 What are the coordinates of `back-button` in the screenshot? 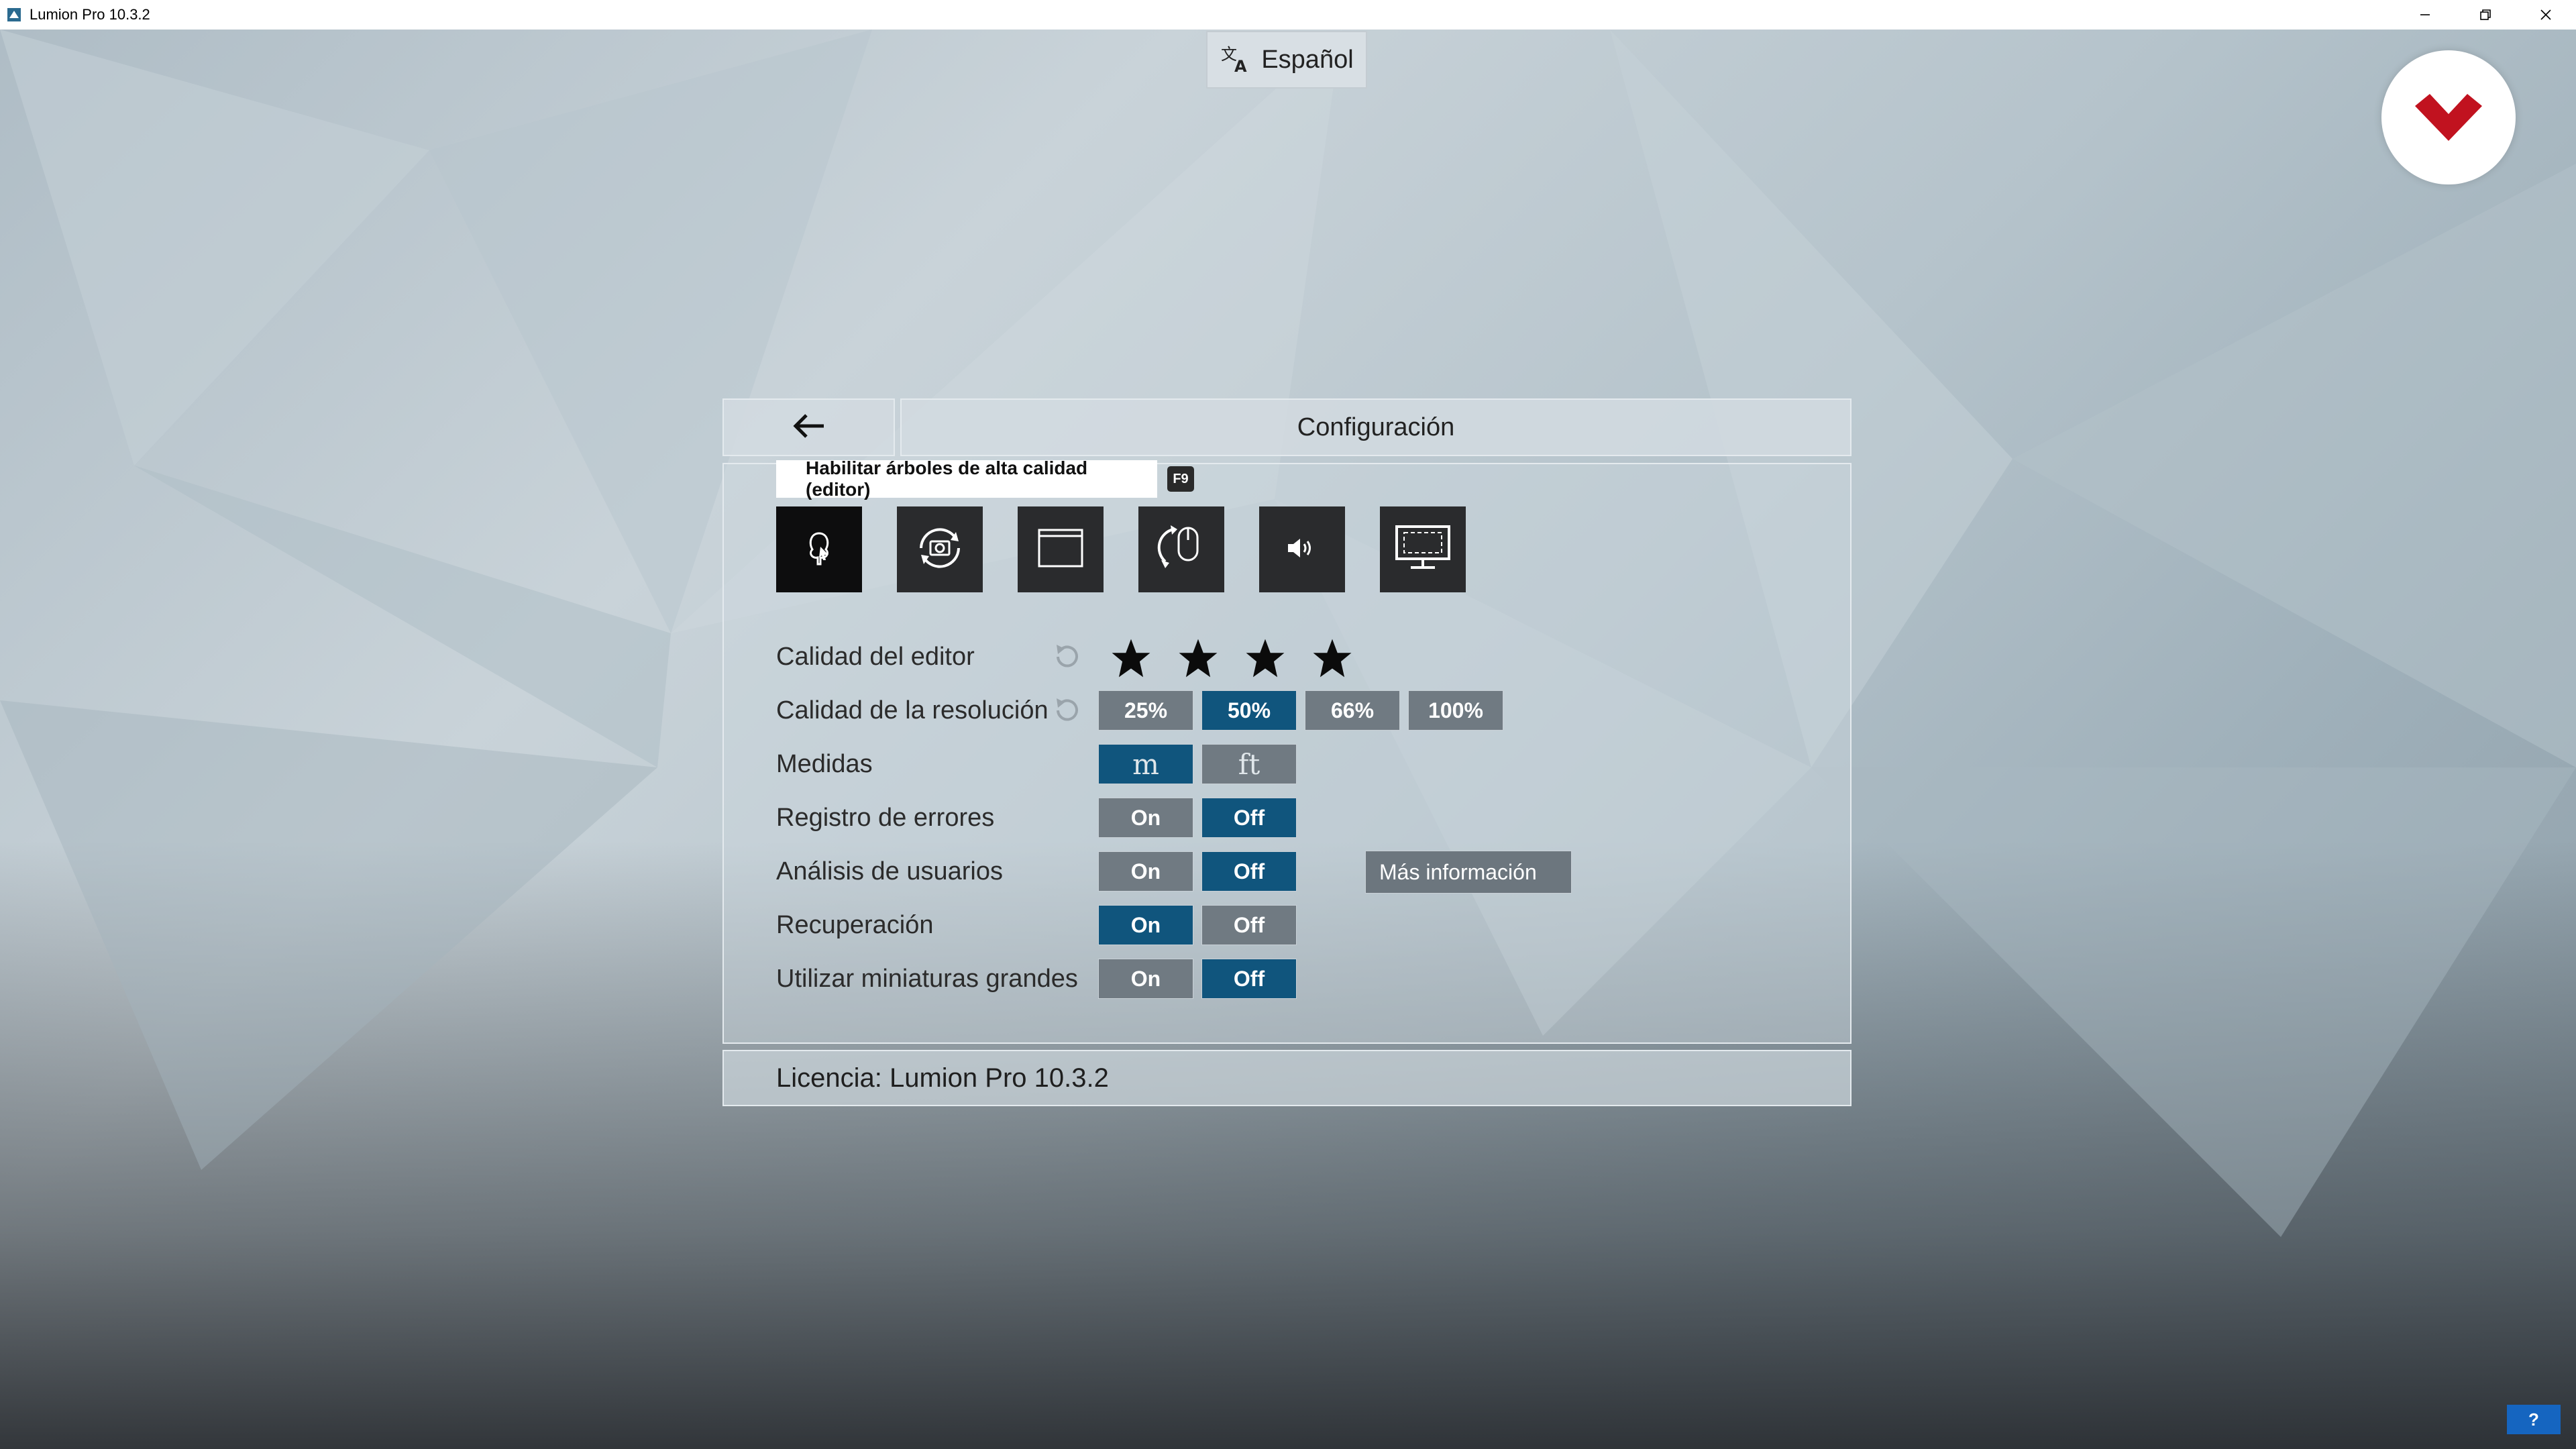 It's located at (808, 427).